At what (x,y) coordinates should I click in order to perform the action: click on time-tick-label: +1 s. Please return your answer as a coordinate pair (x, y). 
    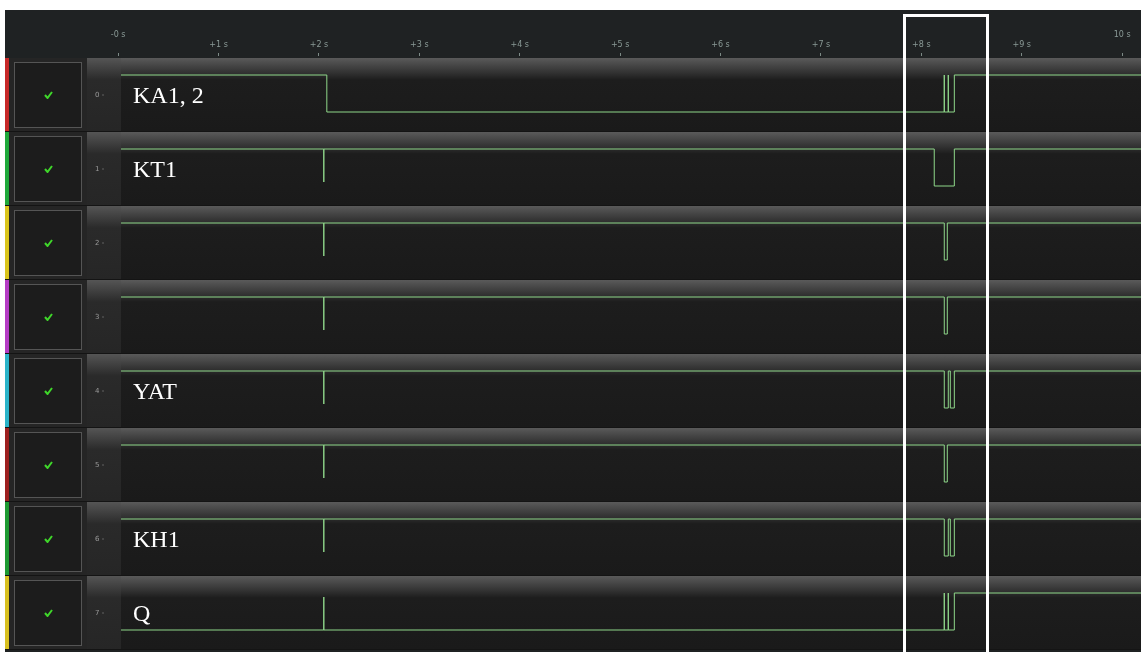
    Looking at the image, I should click on (218, 44).